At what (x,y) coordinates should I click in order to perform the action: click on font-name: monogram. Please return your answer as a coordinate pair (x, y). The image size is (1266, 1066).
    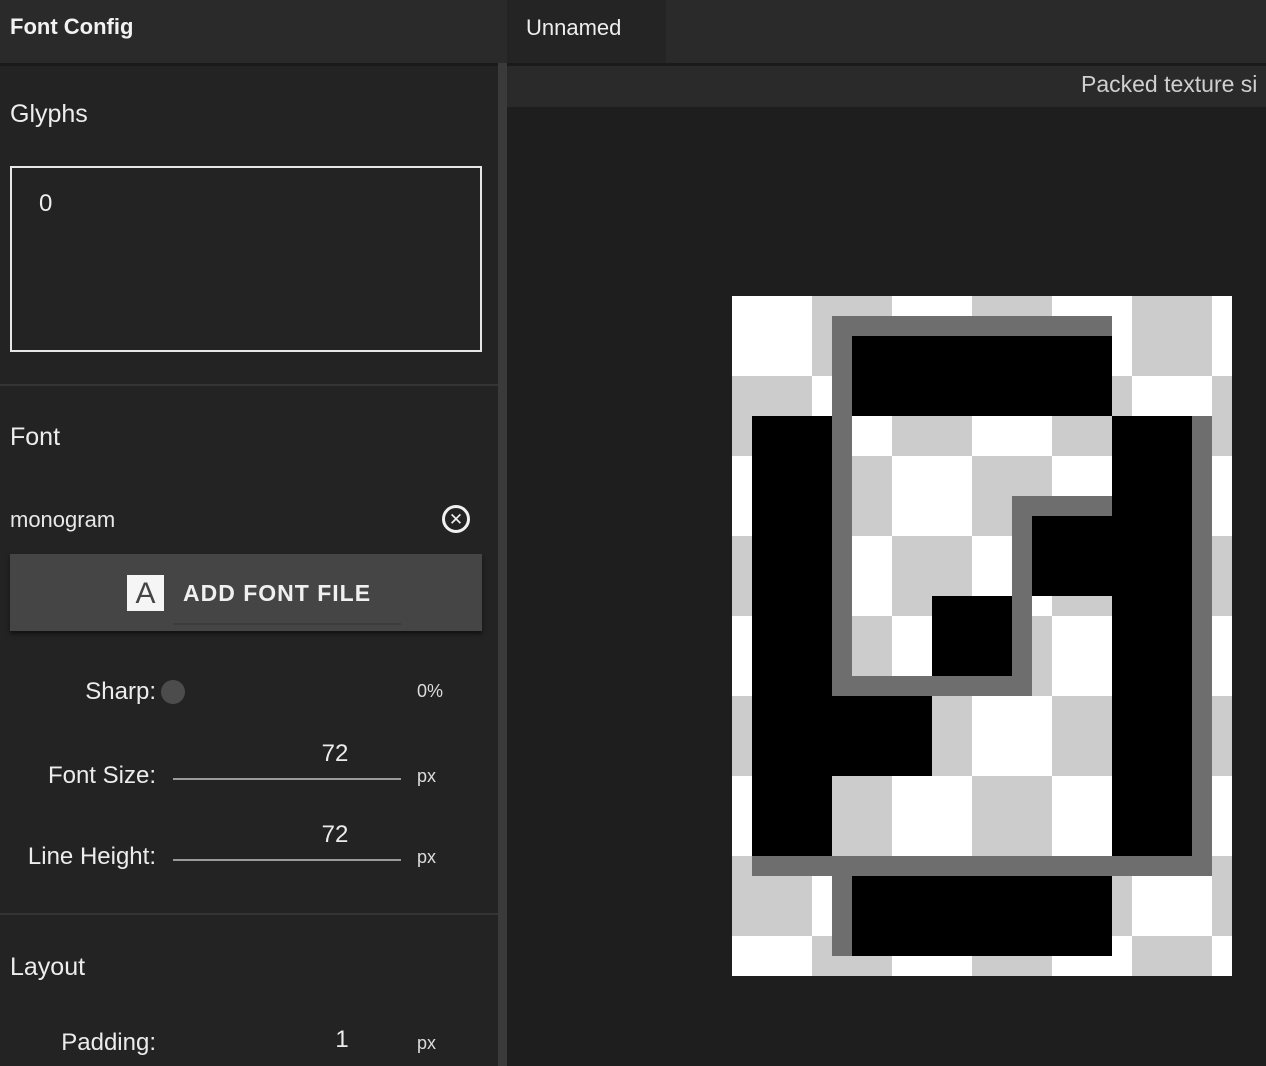
    Looking at the image, I should click on (63, 519).